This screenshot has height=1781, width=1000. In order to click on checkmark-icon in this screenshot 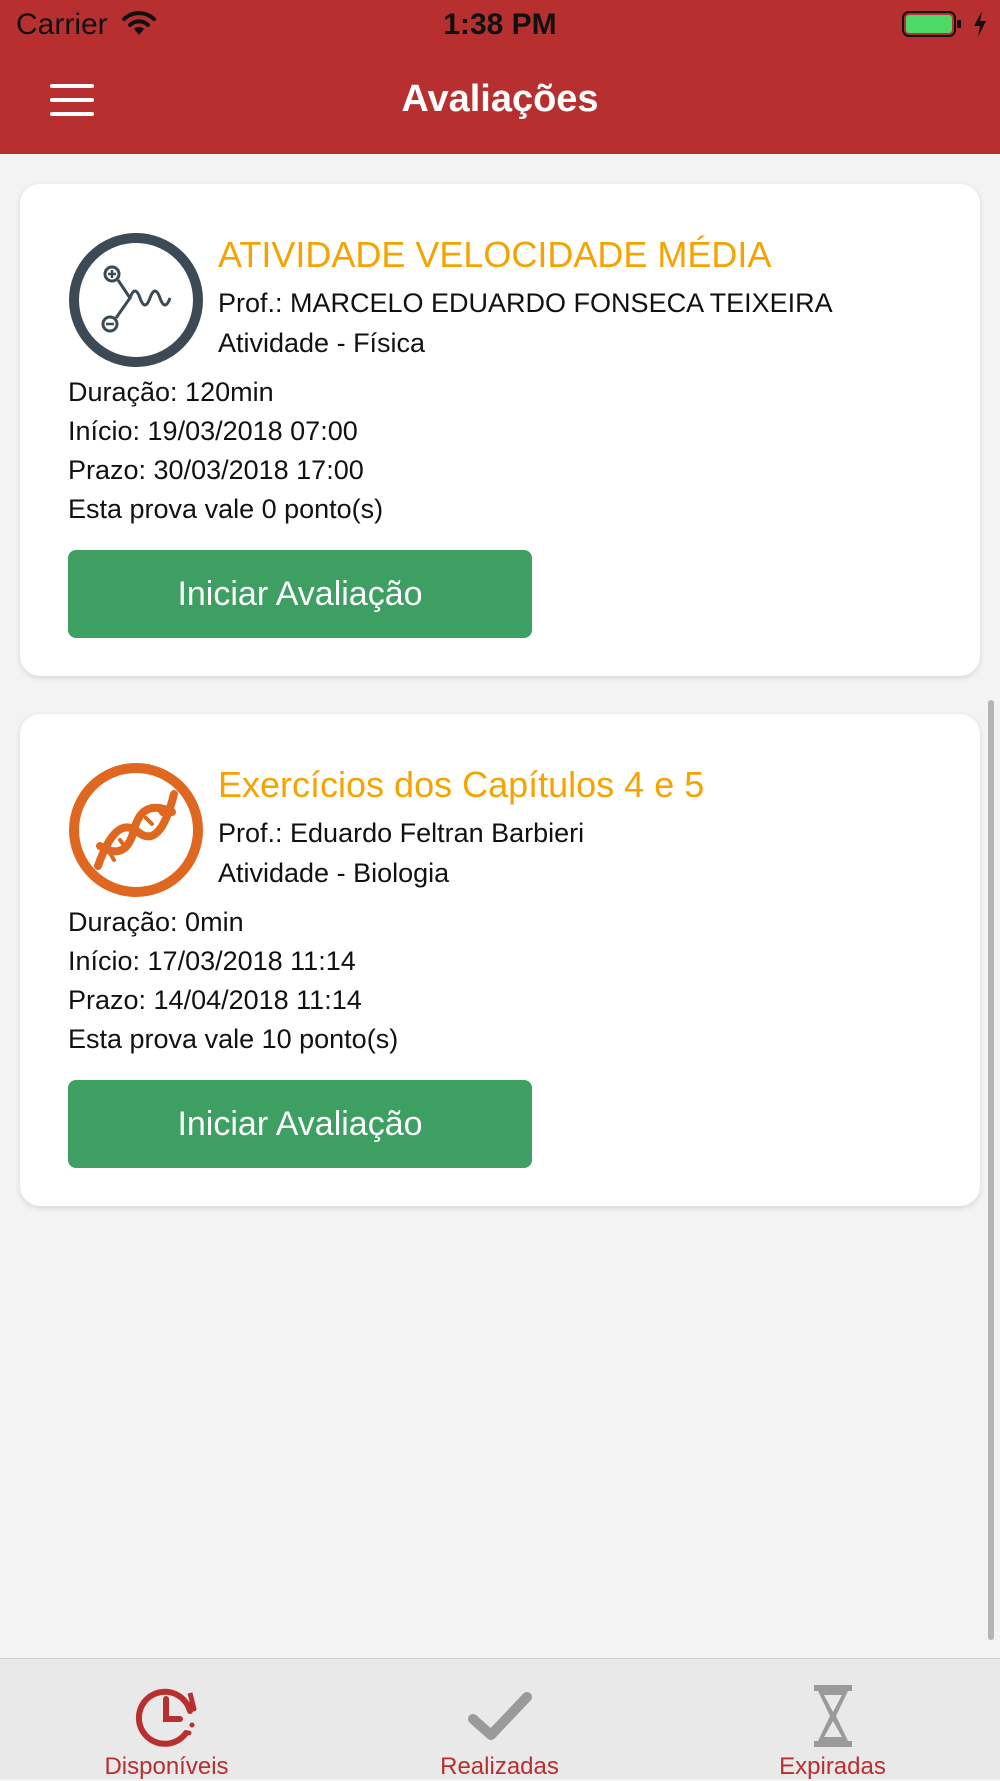, I will do `click(499, 1716)`.